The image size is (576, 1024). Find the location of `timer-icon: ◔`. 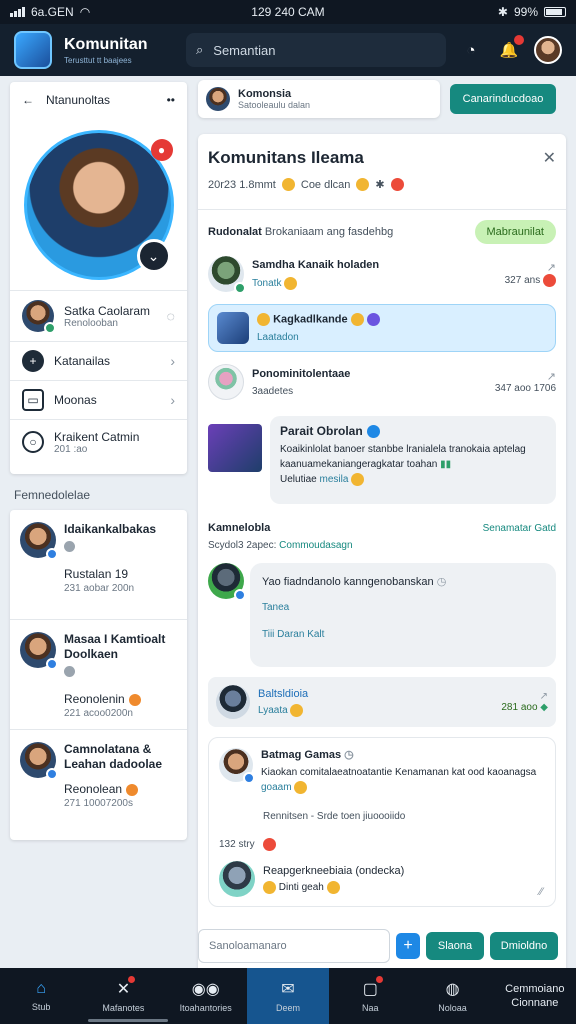

timer-icon: ◔ is located at coordinates (471, 50).